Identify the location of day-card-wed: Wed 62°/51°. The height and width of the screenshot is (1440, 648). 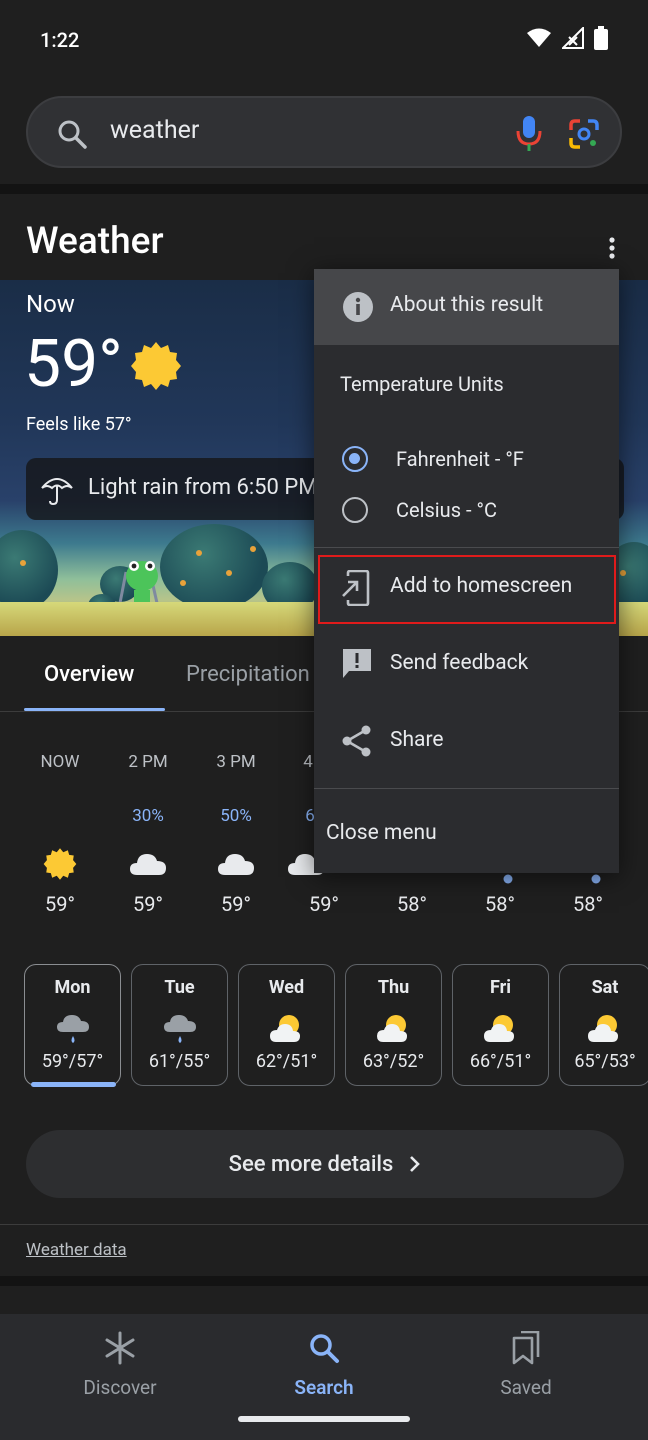
(286, 1025).